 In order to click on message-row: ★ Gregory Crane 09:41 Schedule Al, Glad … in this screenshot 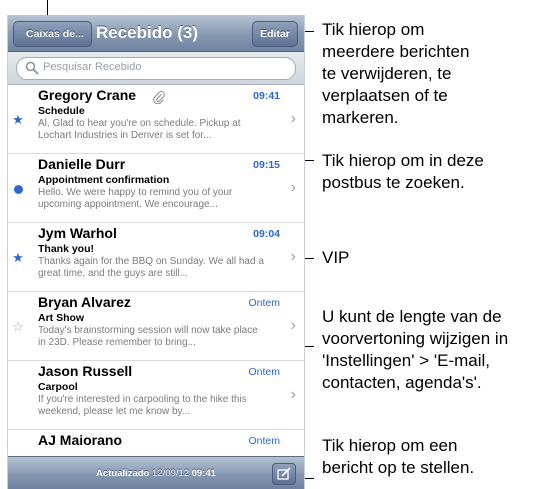, I will do `click(156, 119)`.